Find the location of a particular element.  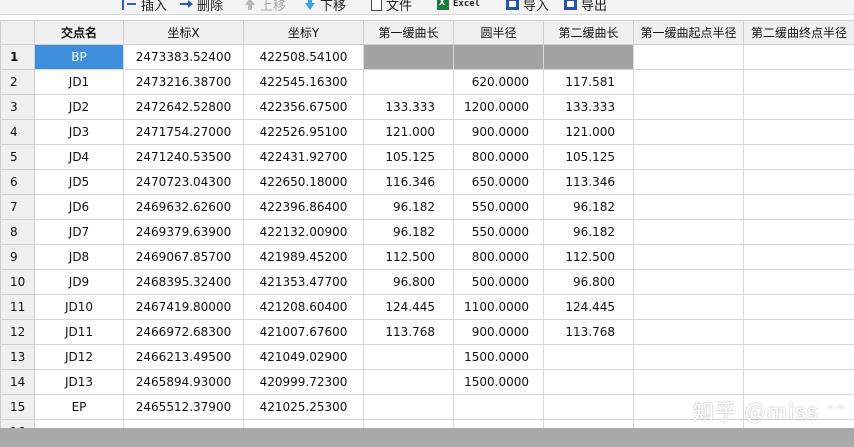

grid-cell-x: 2466972.68300 is located at coordinates (183, 332).